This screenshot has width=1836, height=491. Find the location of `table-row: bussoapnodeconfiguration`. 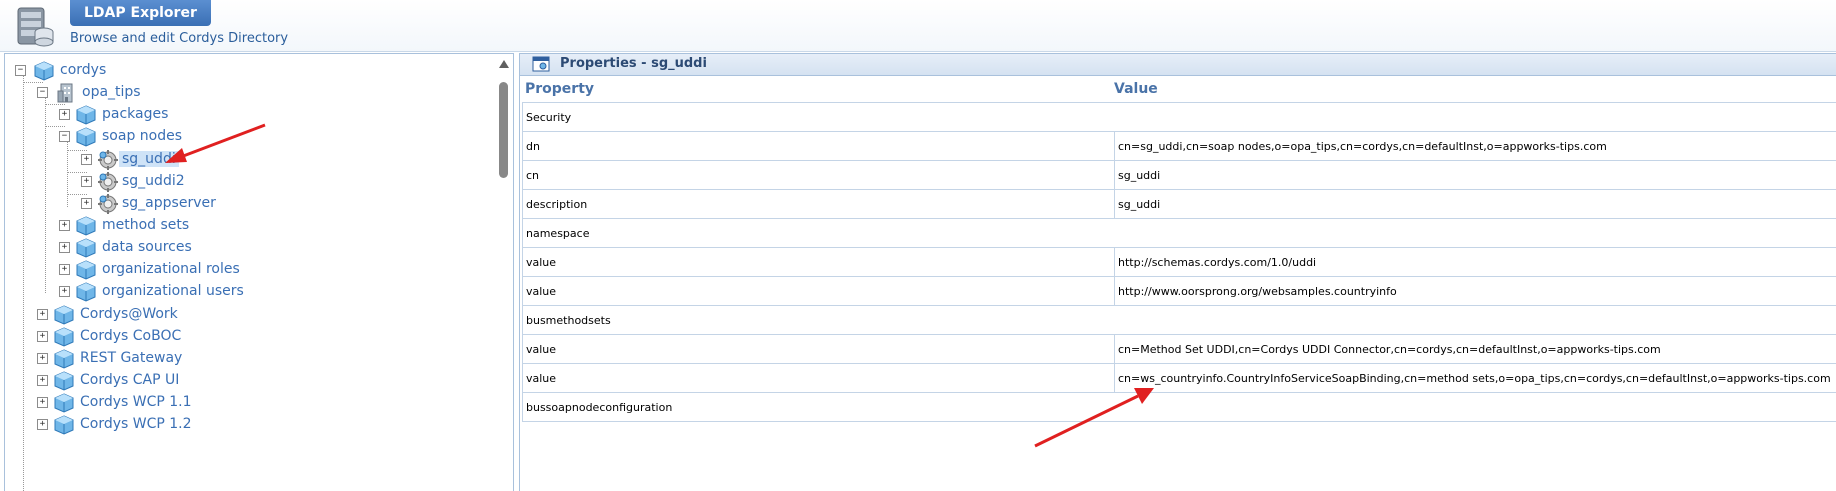

table-row: bussoapnodeconfiguration is located at coordinates (1179, 407).